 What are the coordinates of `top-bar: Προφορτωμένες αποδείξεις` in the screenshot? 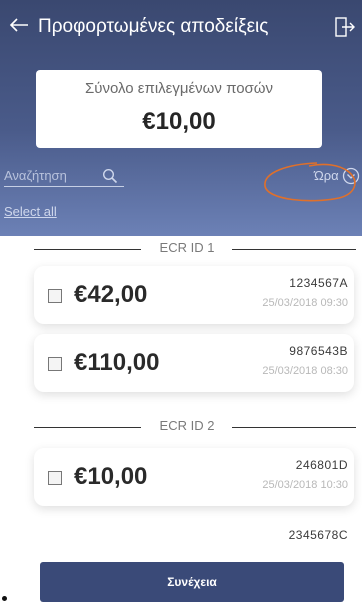 It's located at (181, 28).